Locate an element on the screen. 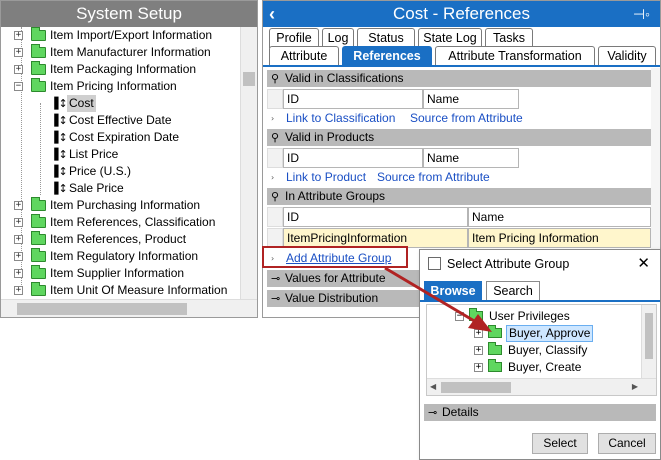 The width and height of the screenshot is (661, 460). tab-tasks: Tasks is located at coordinates (509, 38).